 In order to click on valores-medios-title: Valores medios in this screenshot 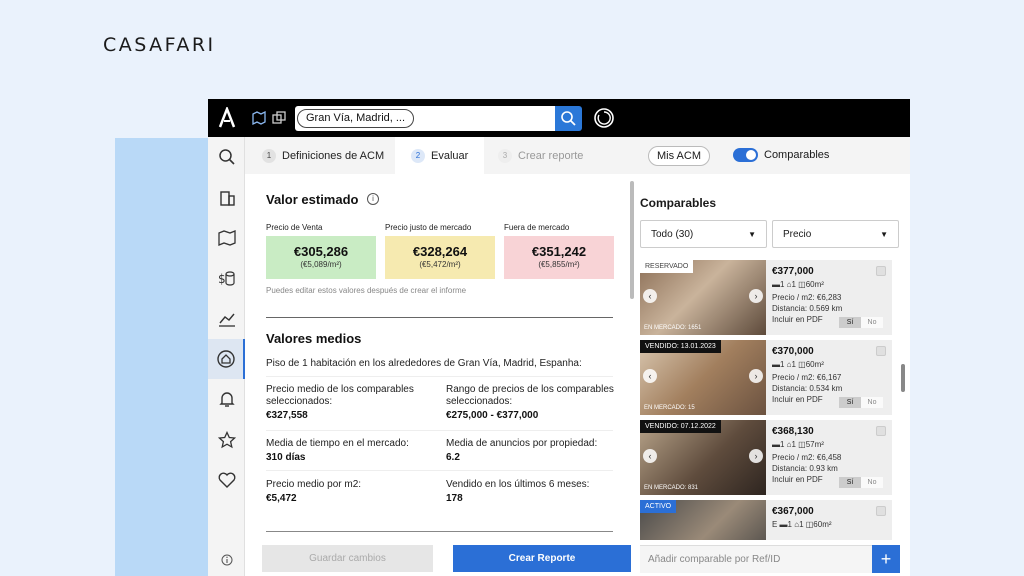, I will do `click(314, 338)`.